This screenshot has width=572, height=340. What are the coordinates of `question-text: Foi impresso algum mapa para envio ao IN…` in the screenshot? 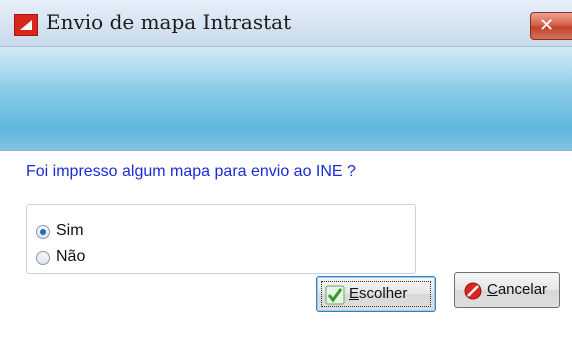 It's located at (191, 171).